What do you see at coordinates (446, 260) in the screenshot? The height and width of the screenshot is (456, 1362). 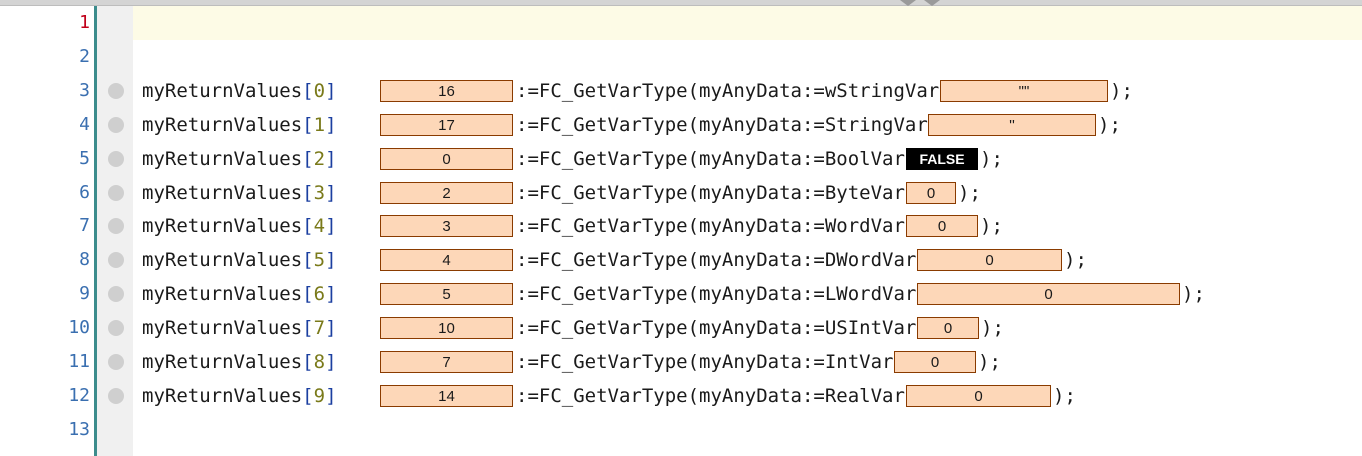 I see `online-value-box: 4` at bounding box center [446, 260].